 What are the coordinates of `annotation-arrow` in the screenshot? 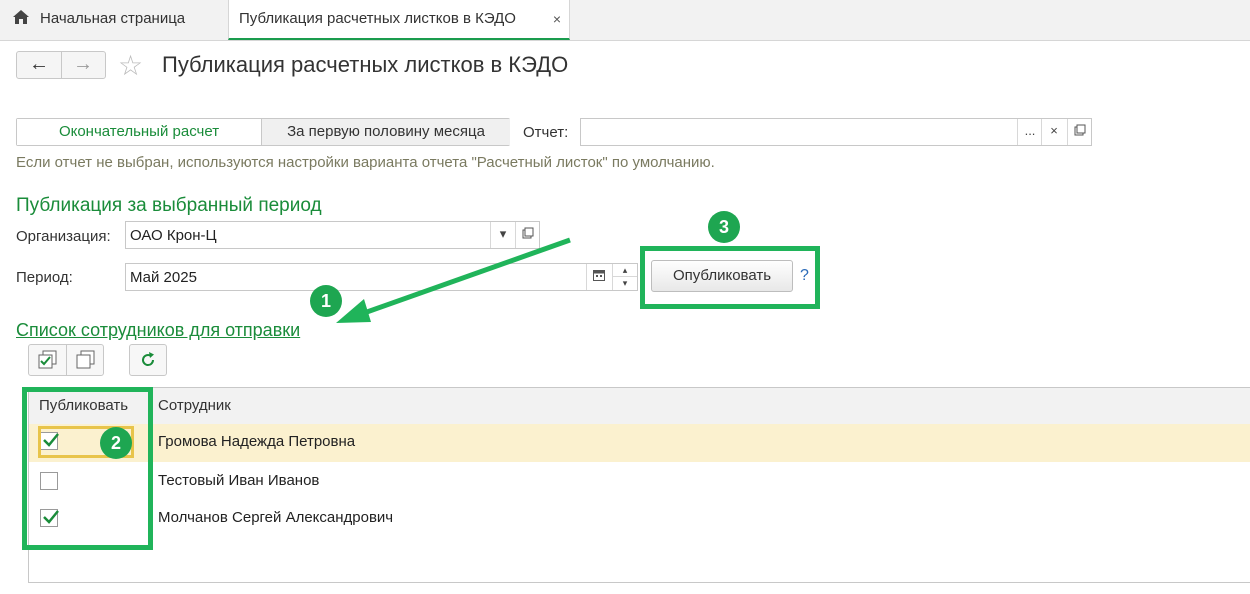 It's located at (453, 280).